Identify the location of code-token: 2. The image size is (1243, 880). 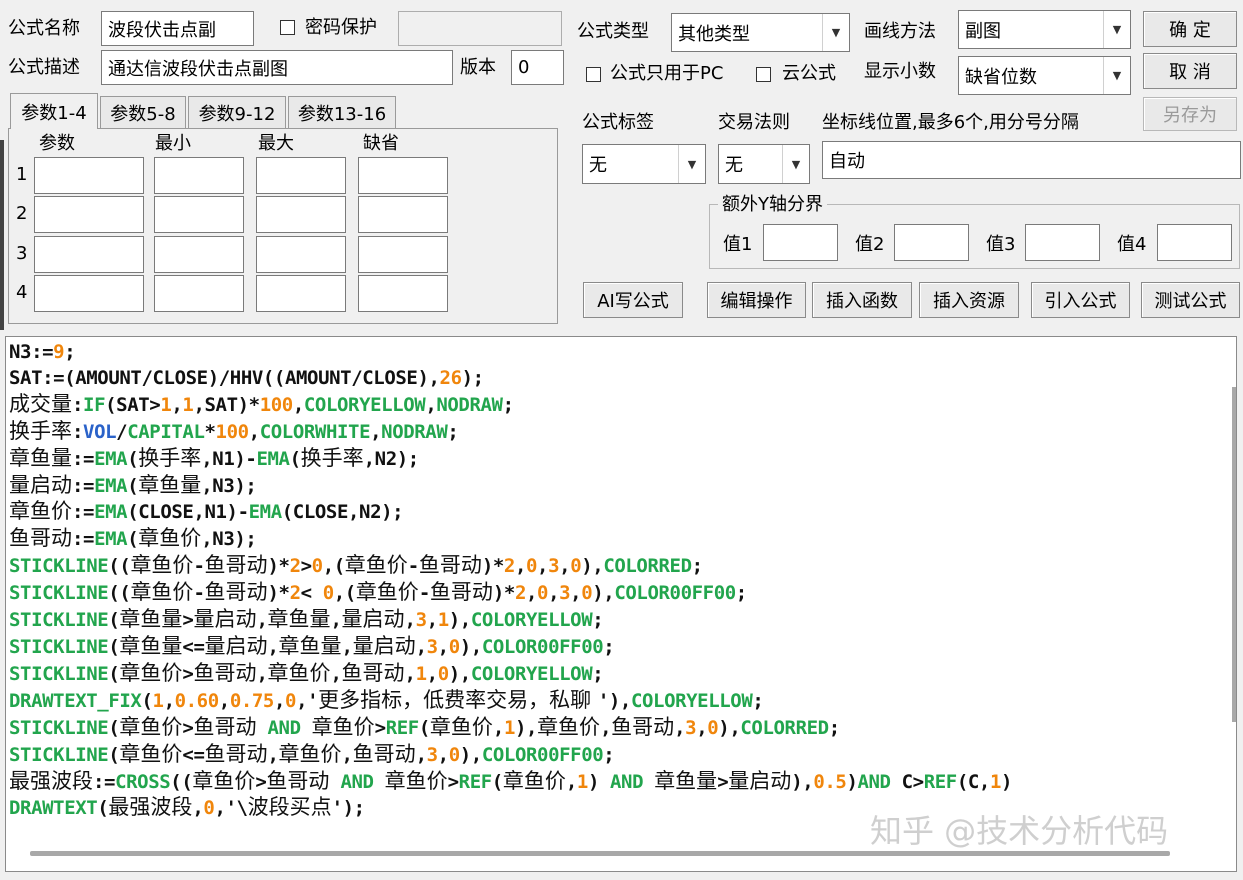
(295, 593).